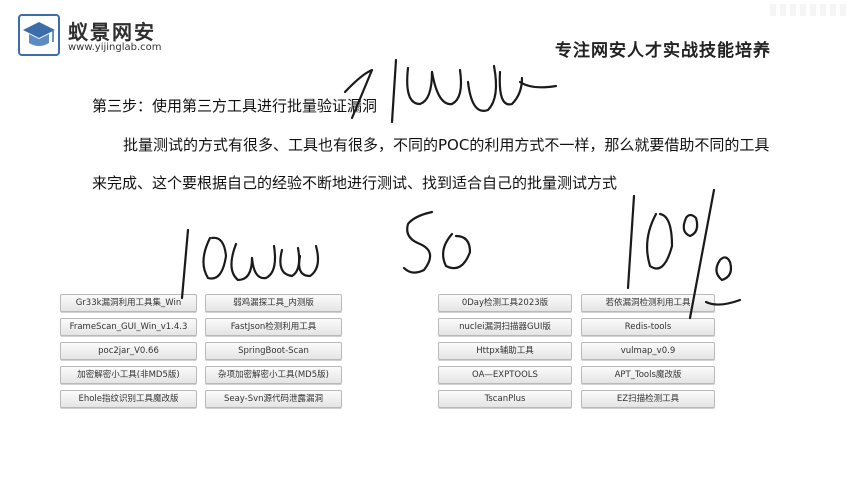 The width and height of the screenshot is (852, 480). I want to click on brand-url: www.yijinglab.com, so click(115, 47).